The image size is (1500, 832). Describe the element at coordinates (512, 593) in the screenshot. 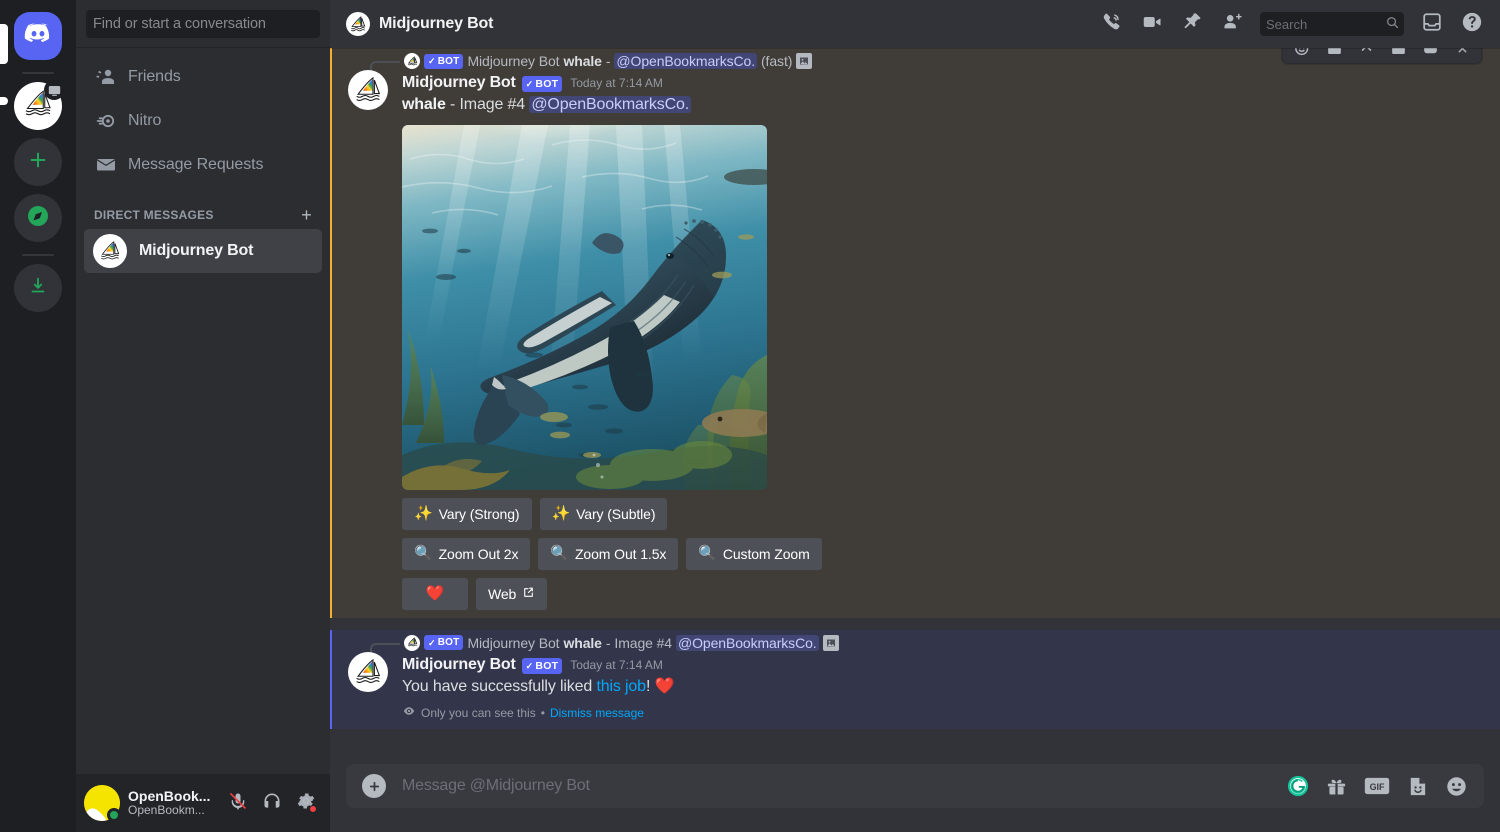

I see `web-button: Web` at that location.